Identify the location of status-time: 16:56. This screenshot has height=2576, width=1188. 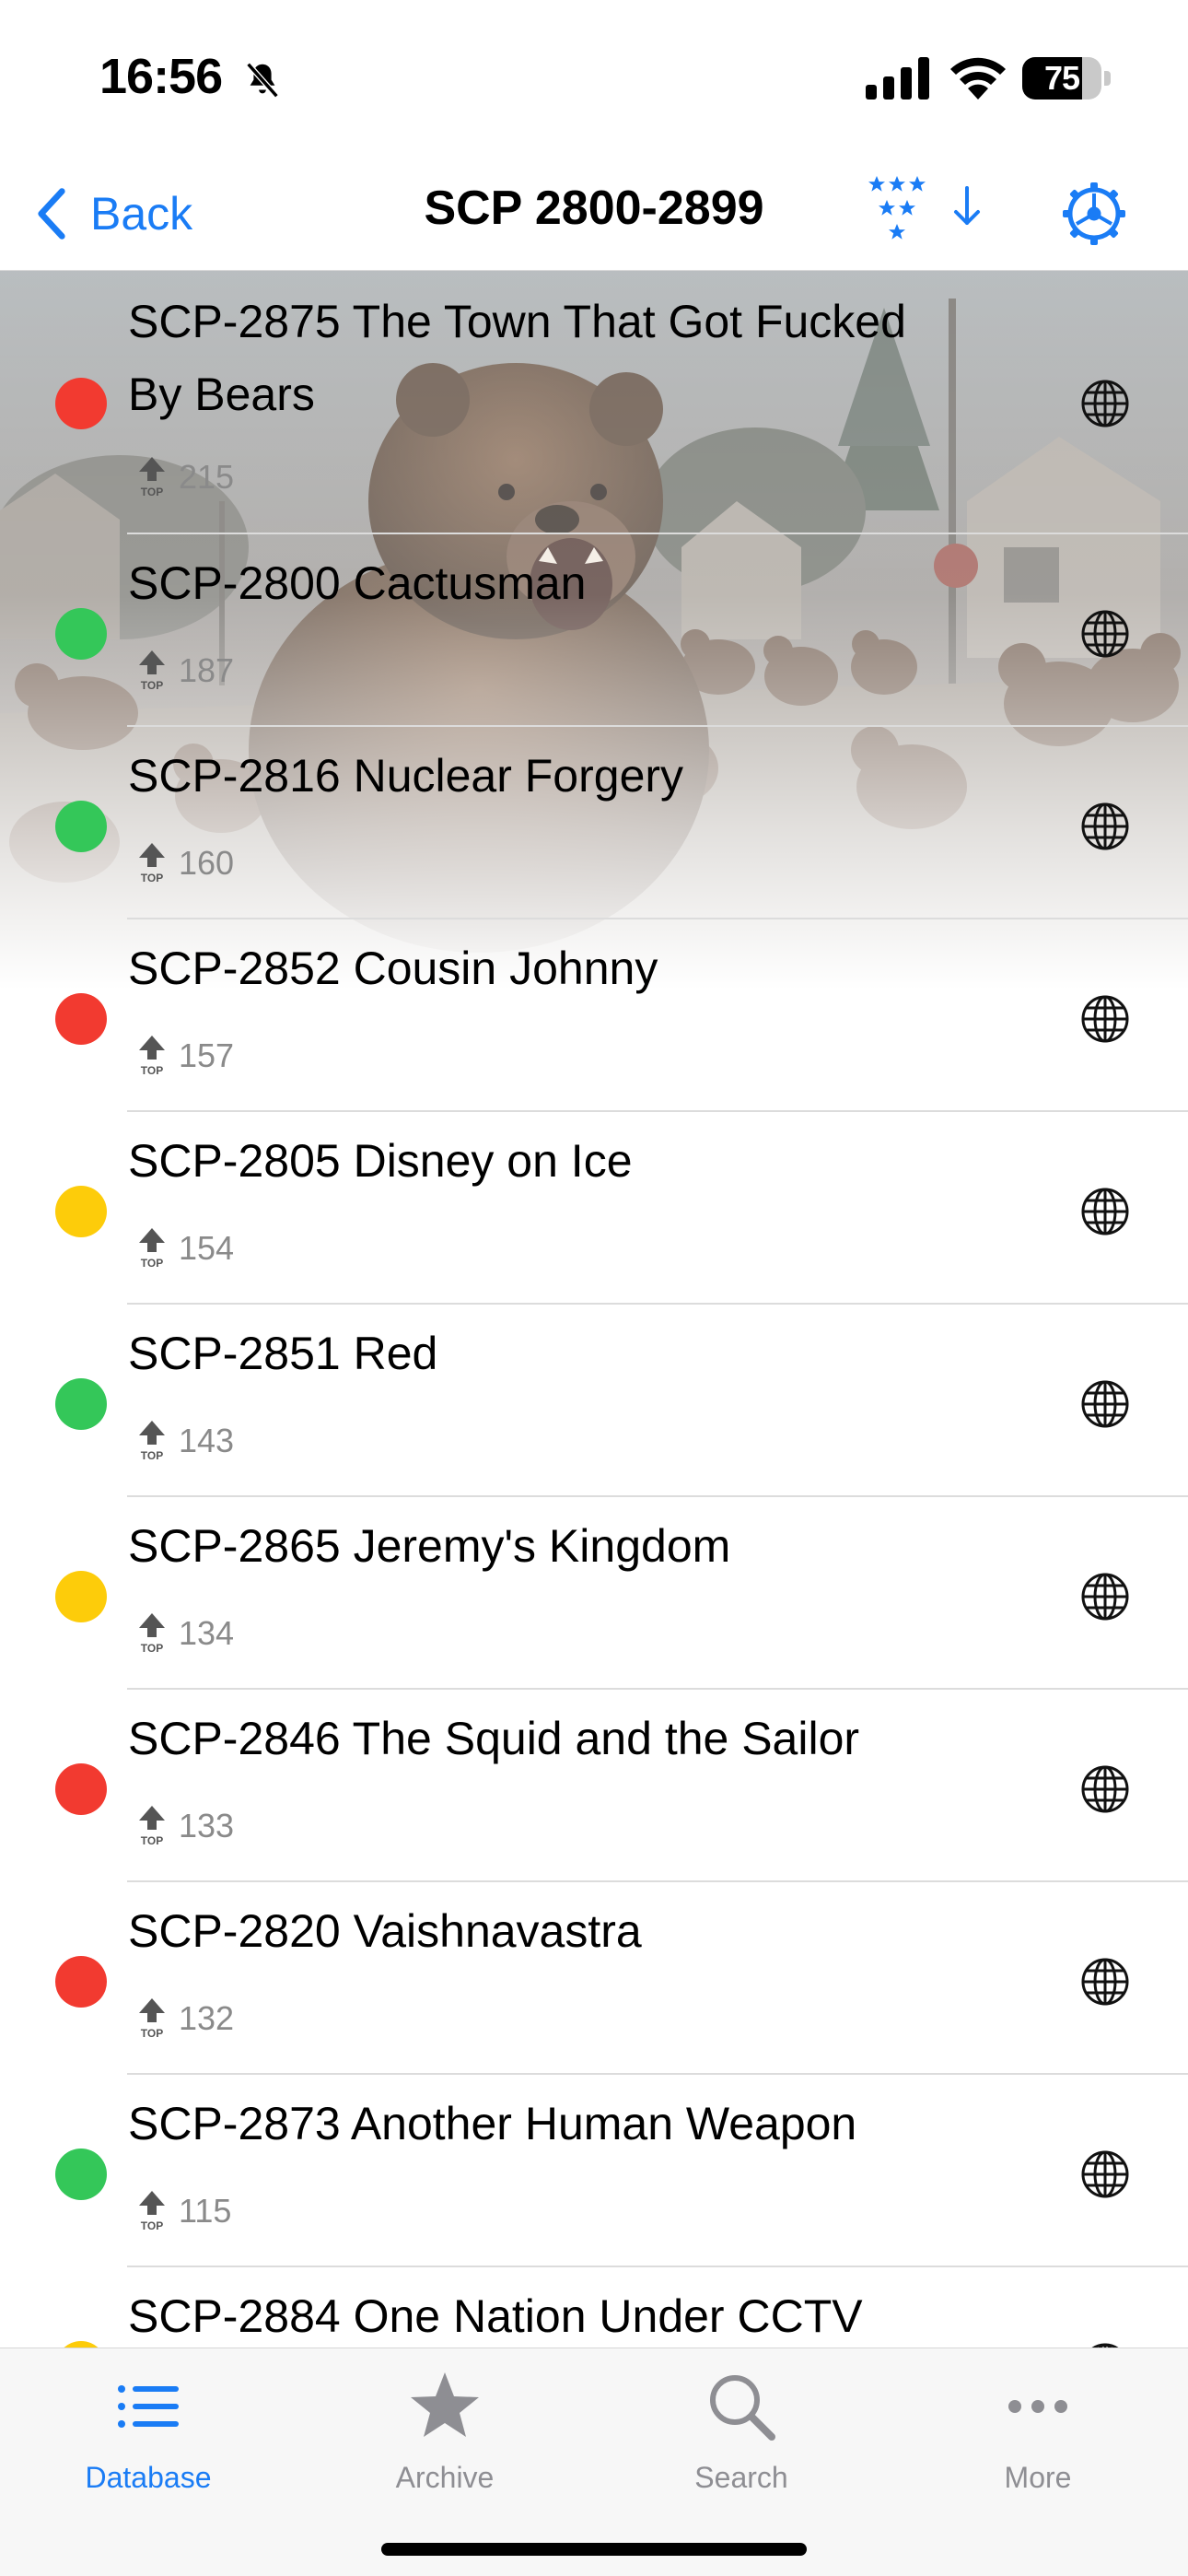
(161, 76).